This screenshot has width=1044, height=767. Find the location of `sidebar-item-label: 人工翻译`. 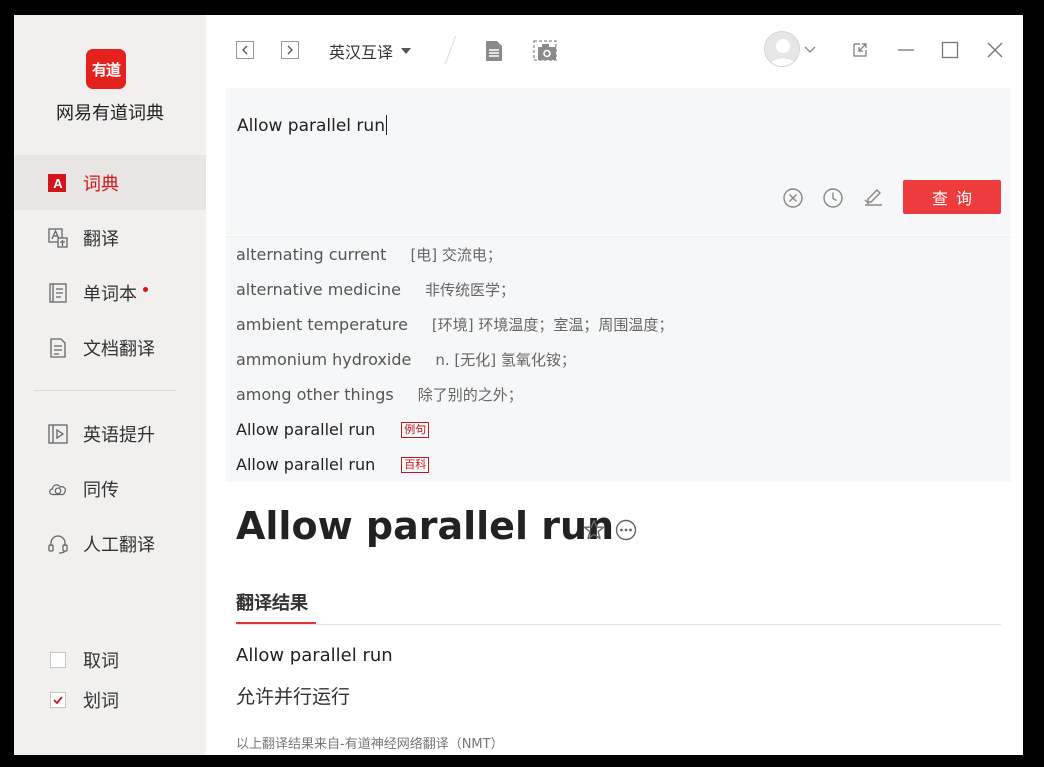

sidebar-item-label: 人工翻译 is located at coordinates (119, 545).